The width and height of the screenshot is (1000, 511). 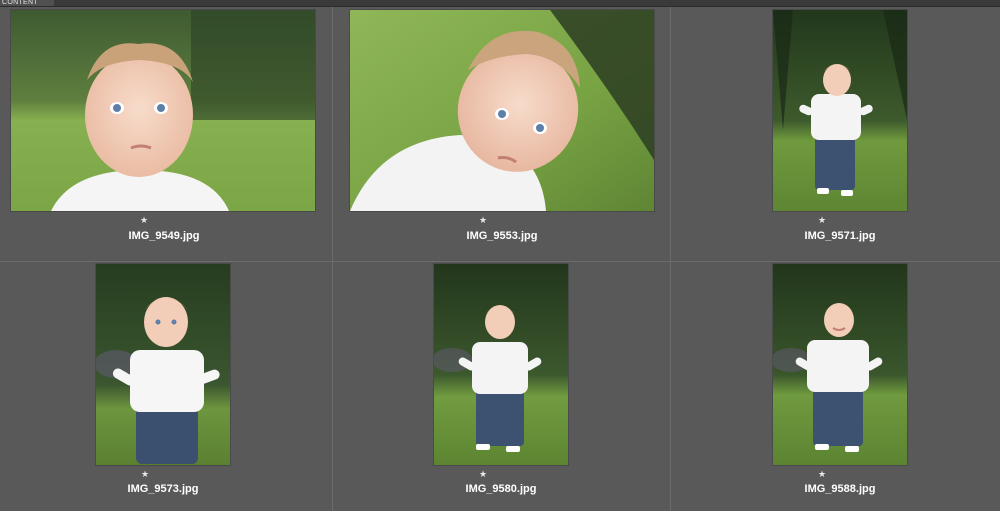 What do you see at coordinates (500, 3) in the screenshot?
I see `panel-header-bar: CONTENT` at bounding box center [500, 3].